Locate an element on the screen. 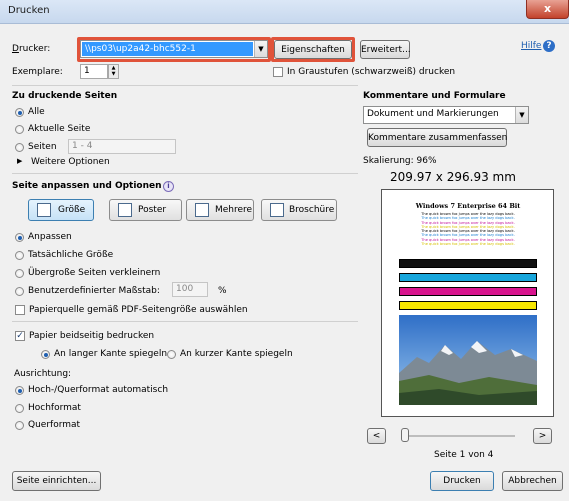 This screenshot has height=501, width=569. duplex-checkbox: ✓ is located at coordinates (20, 336).